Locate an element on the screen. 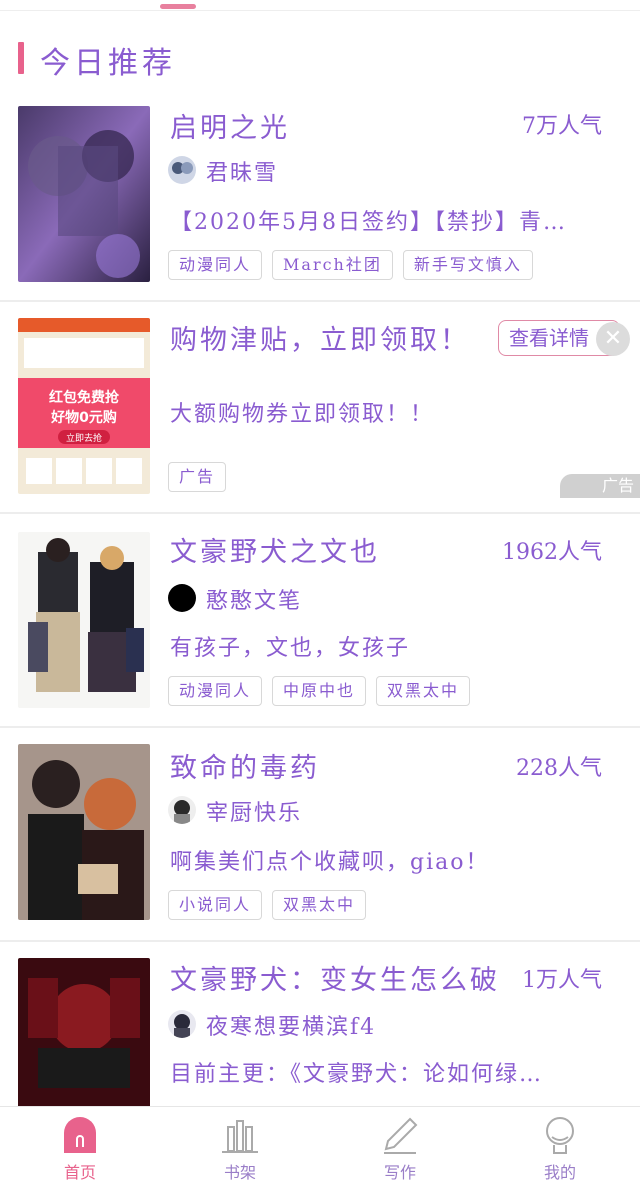  bottom-nav: 首页 书架 写作 我的 is located at coordinates (320, 1146).